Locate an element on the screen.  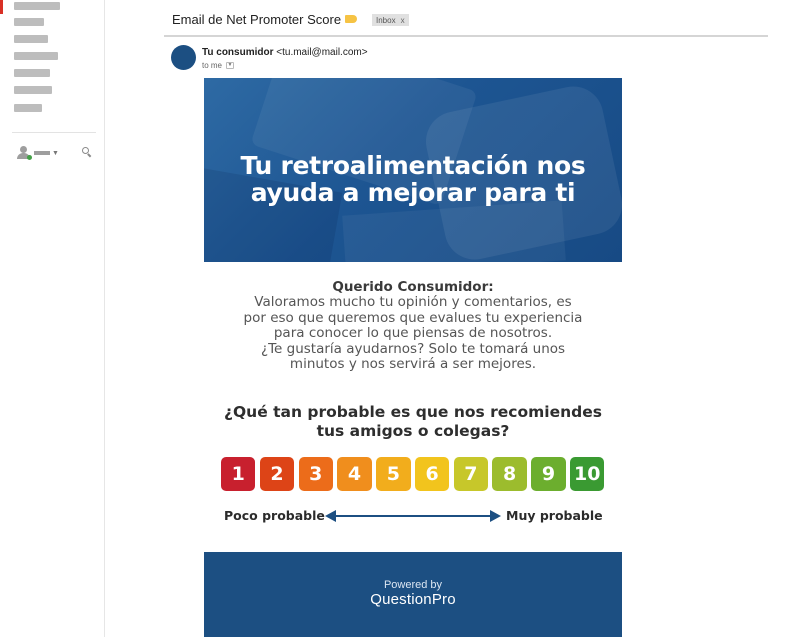
score-button-10: 10 is located at coordinates (587, 474).